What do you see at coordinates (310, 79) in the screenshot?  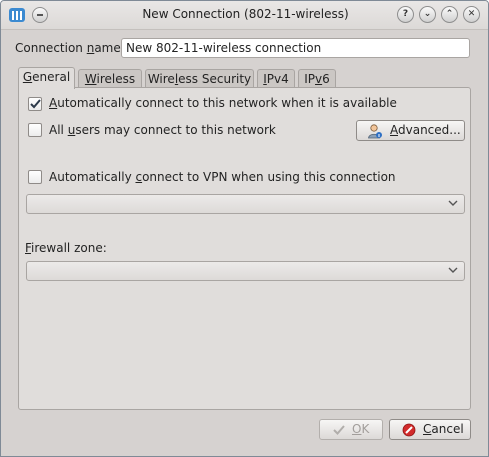 I see `tab-label: IP` at bounding box center [310, 79].